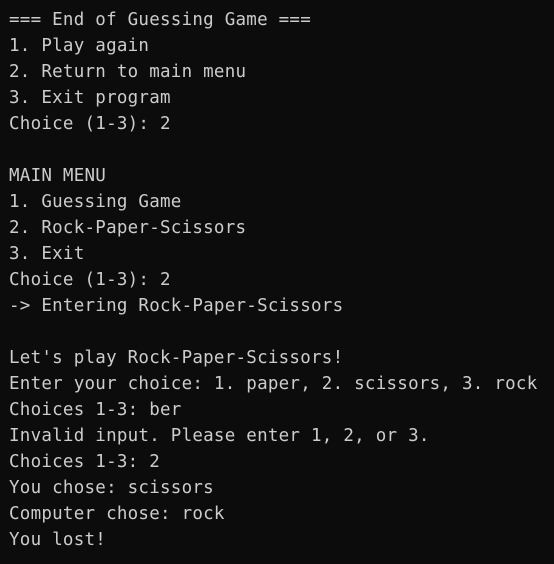  I want to click on rps-intro-line: Let's play Rock-Paper-Scissors!, so click(176, 358).